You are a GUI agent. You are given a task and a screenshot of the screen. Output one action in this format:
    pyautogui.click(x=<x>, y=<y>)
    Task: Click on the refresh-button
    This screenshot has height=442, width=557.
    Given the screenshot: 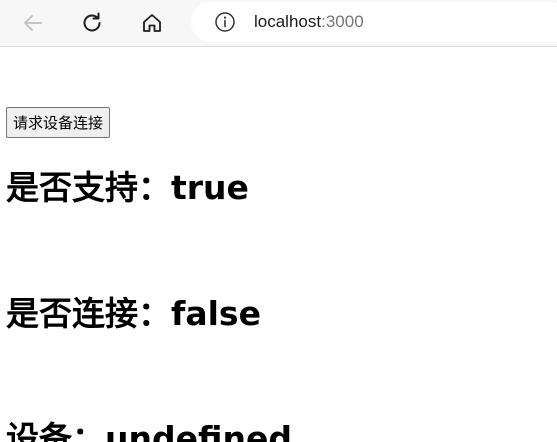 What is the action you would take?
    pyautogui.click(x=92, y=23)
    